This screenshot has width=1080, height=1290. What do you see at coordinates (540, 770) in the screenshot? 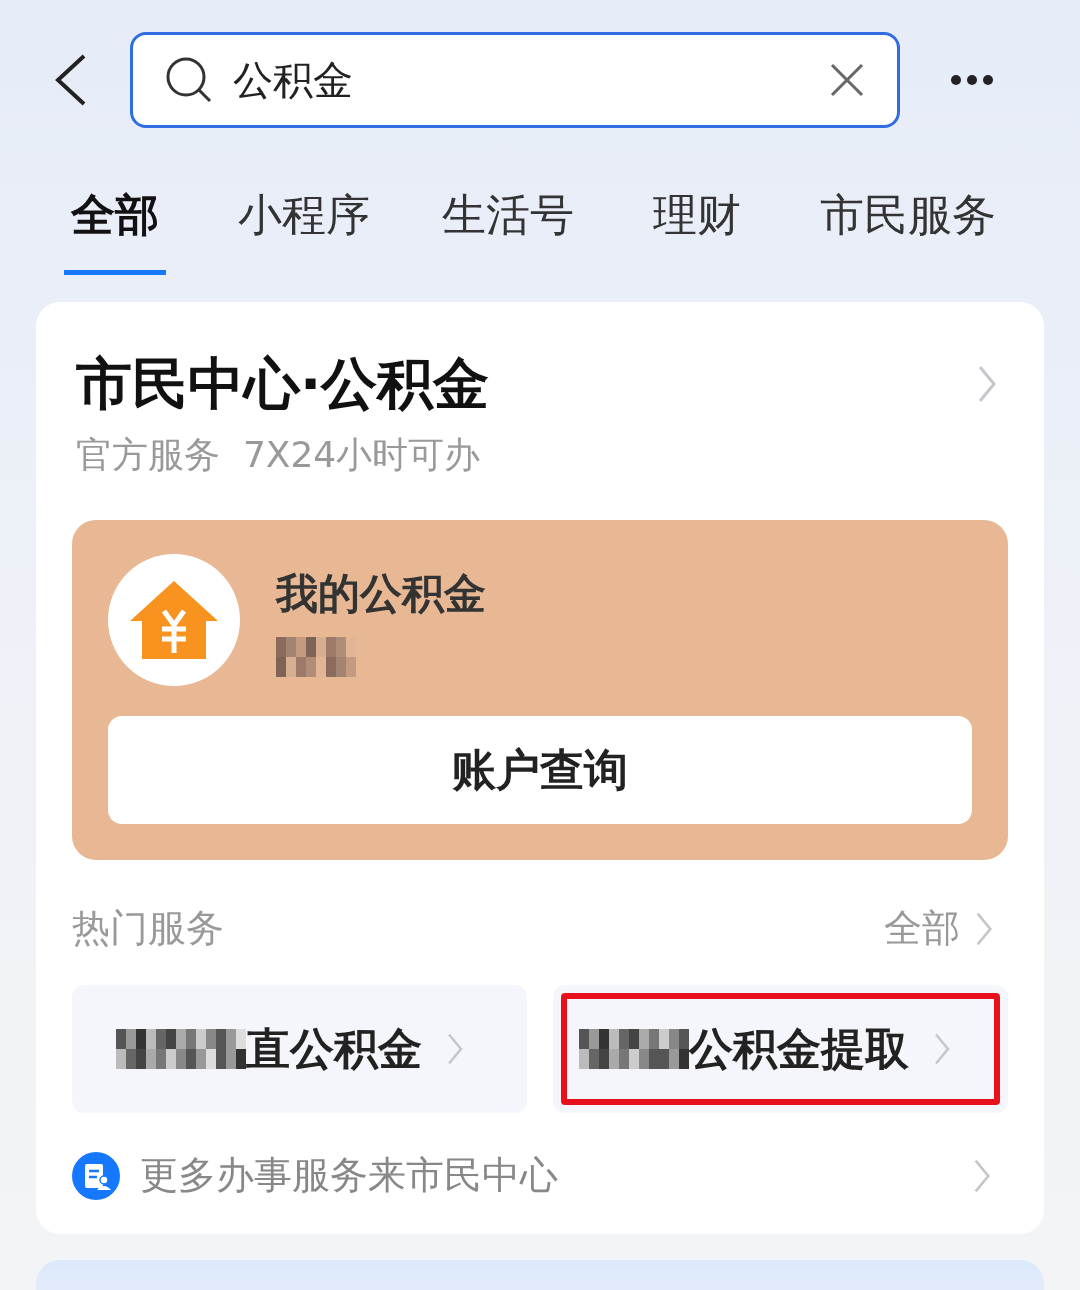
I see `account-query-button: 账户查询` at bounding box center [540, 770].